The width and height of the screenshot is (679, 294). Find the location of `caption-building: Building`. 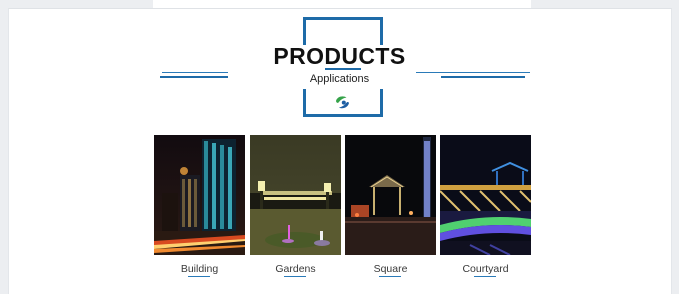

caption-building: Building is located at coordinates (199, 269).